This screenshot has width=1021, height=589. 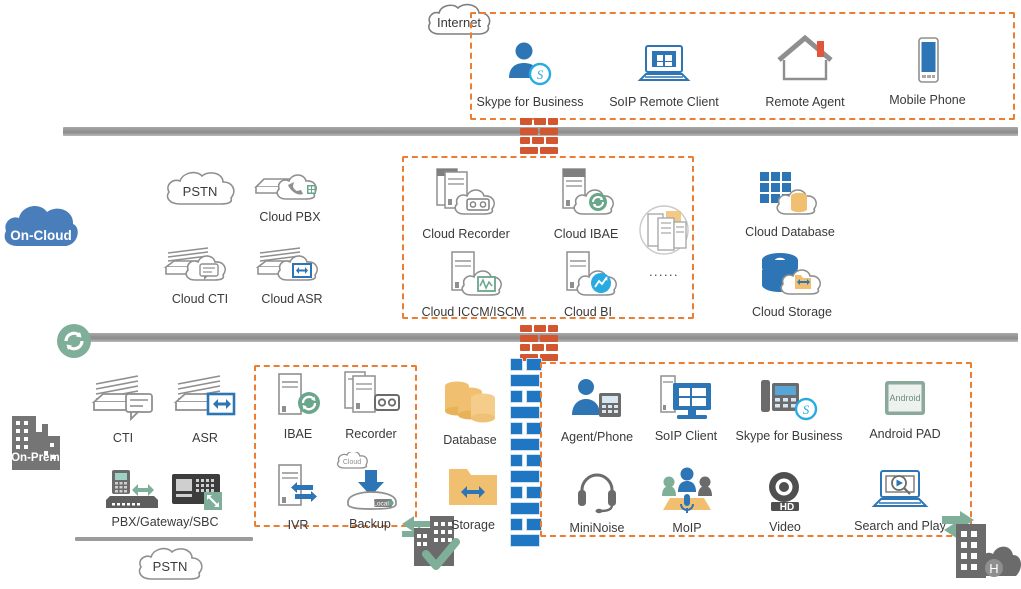 I want to click on node-cloud-pstn: PSTN, so click(x=200, y=188).